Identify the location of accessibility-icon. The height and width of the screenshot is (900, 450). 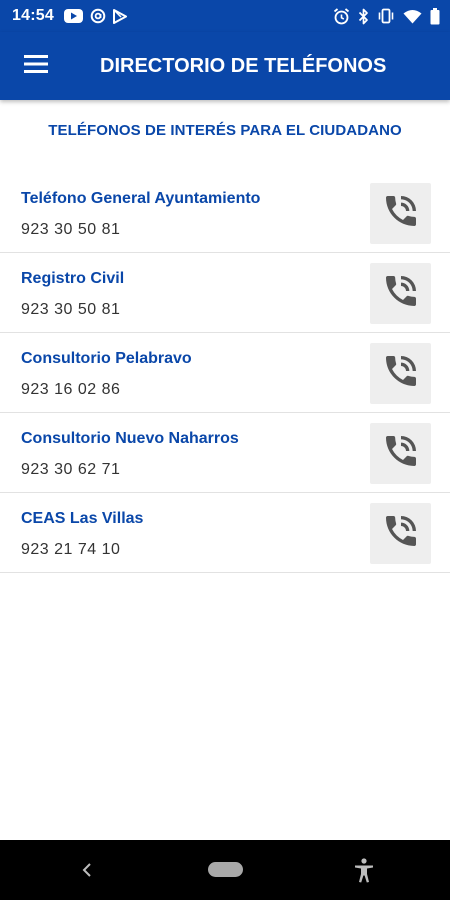
(364, 873).